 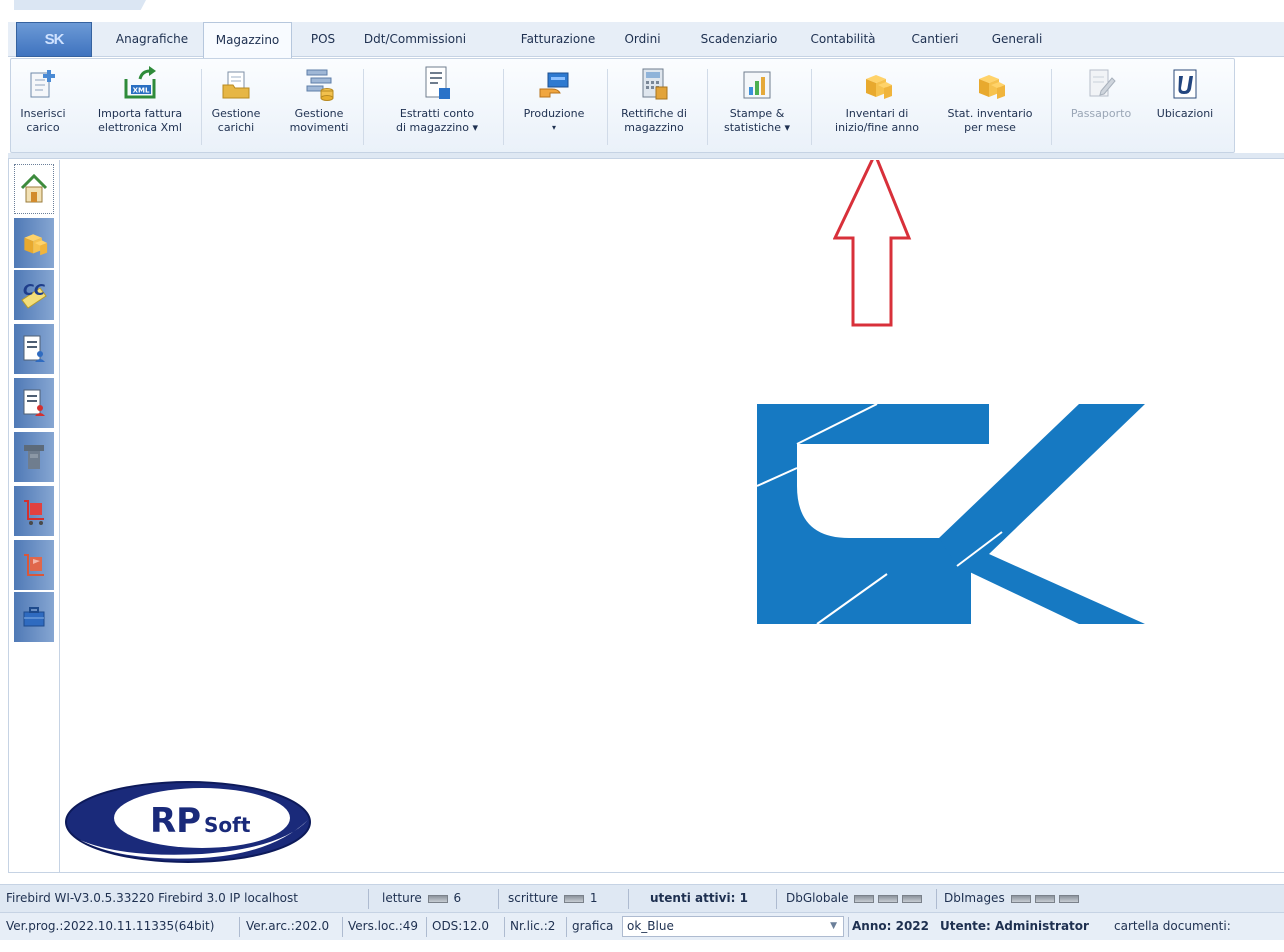 I want to click on gest-movimenti-label-2: movimenti, so click(x=319, y=127).